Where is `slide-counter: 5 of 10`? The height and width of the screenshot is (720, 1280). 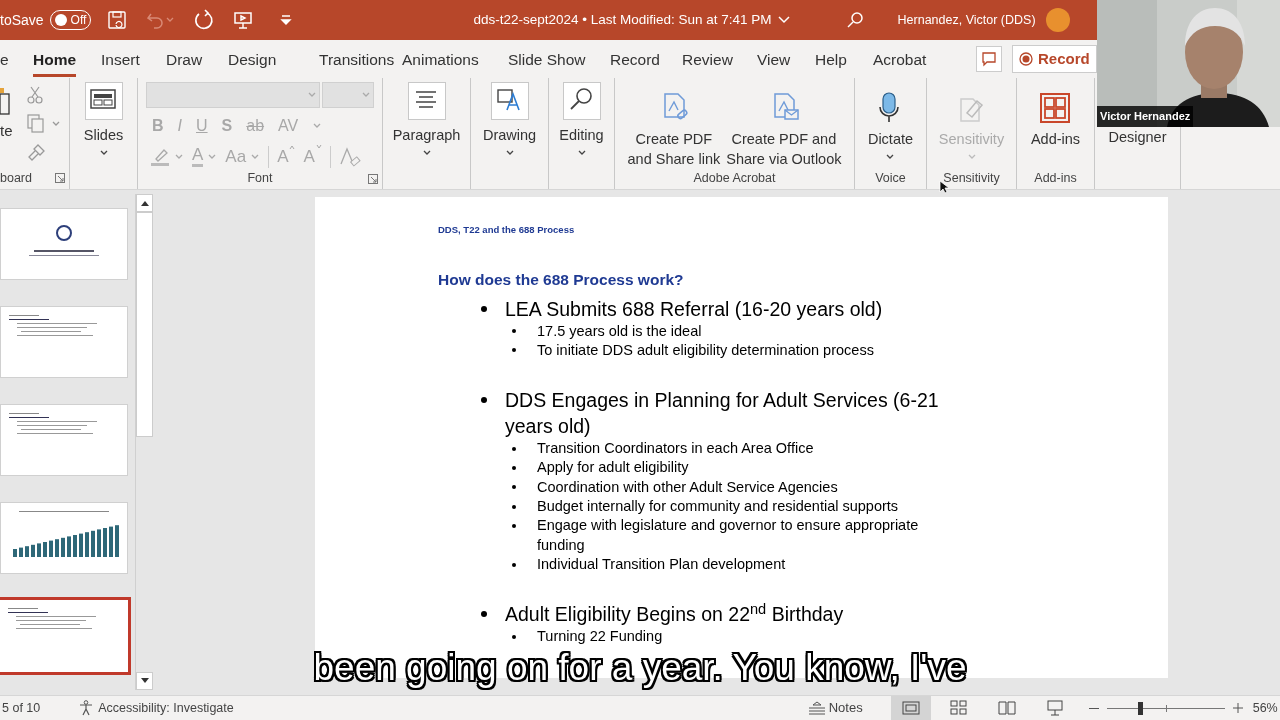 slide-counter: 5 of 10 is located at coordinates (21, 708).